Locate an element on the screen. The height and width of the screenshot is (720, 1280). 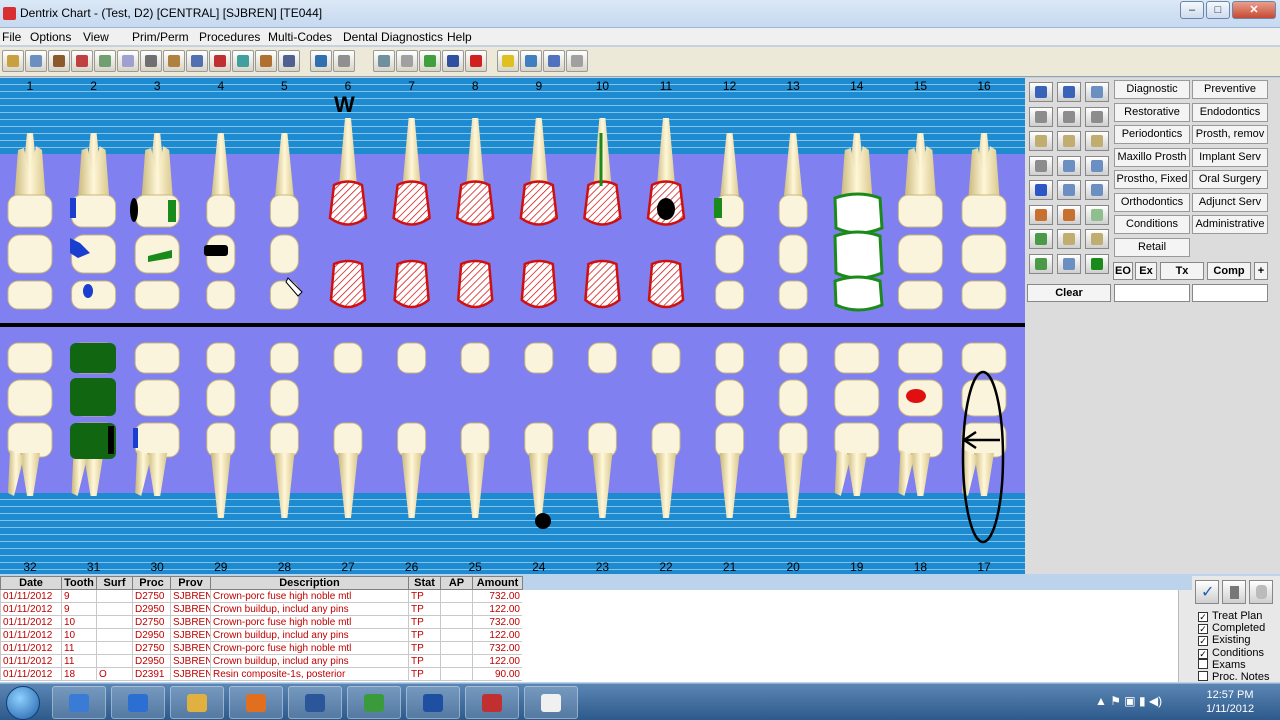
tooth-number-9: 9 is located at coordinates (539, 86).